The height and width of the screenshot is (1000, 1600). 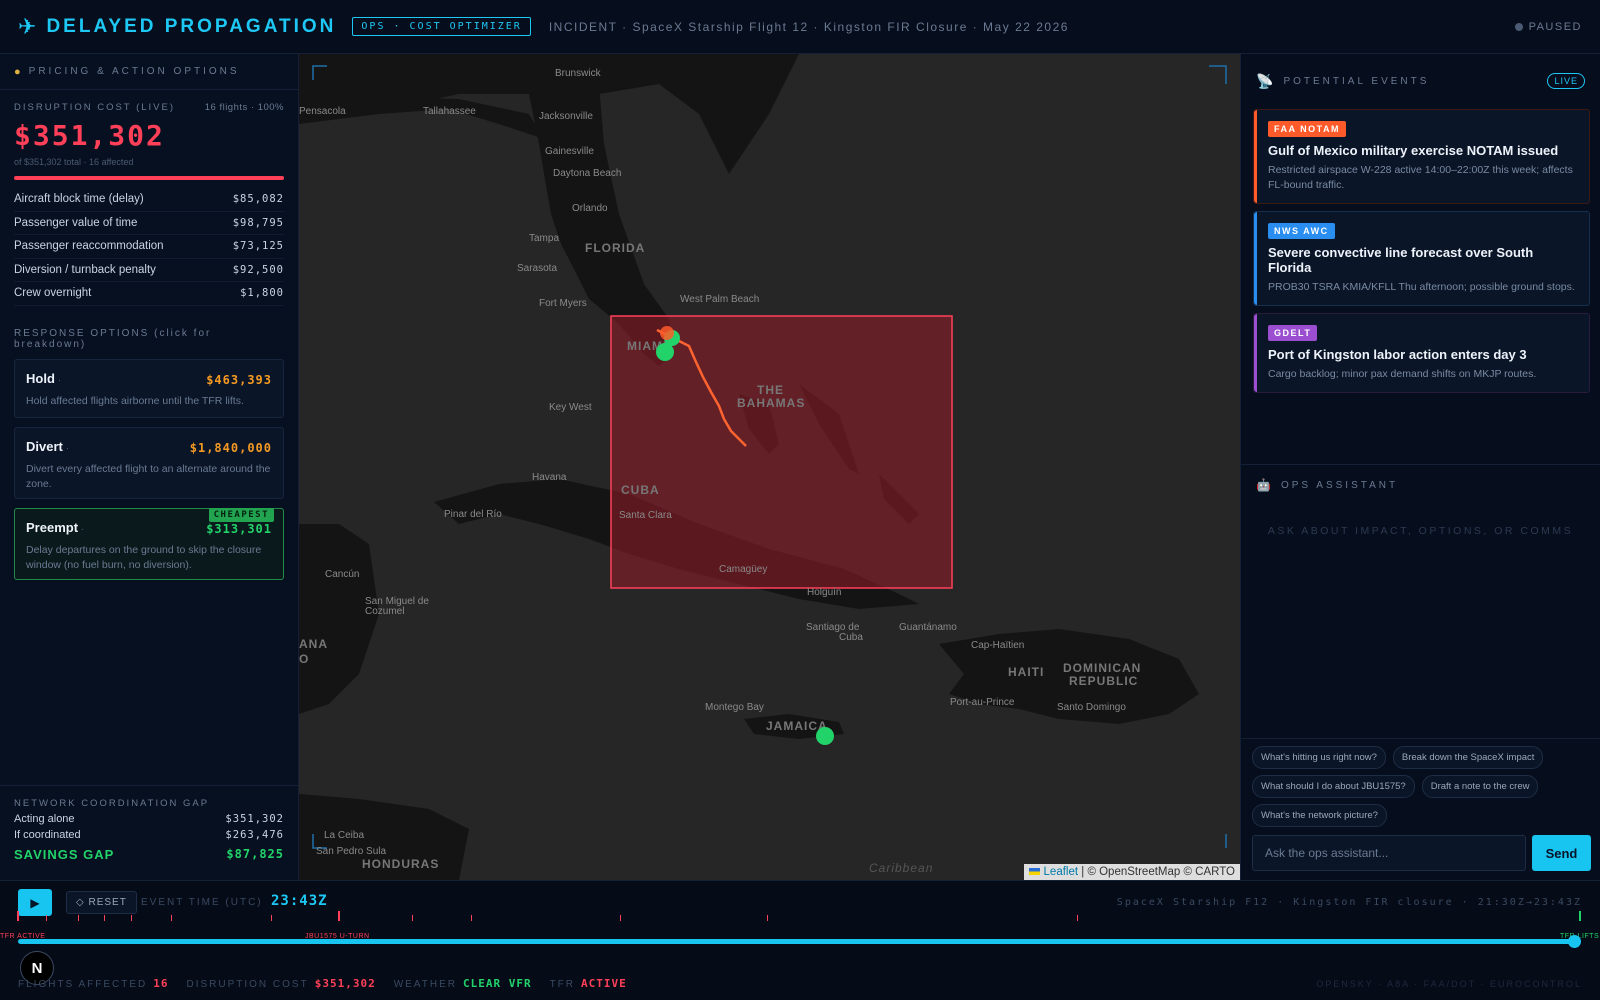 What do you see at coordinates (1339, 485) in the screenshot?
I see `assistant-title: OPS ASSISTANT` at bounding box center [1339, 485].